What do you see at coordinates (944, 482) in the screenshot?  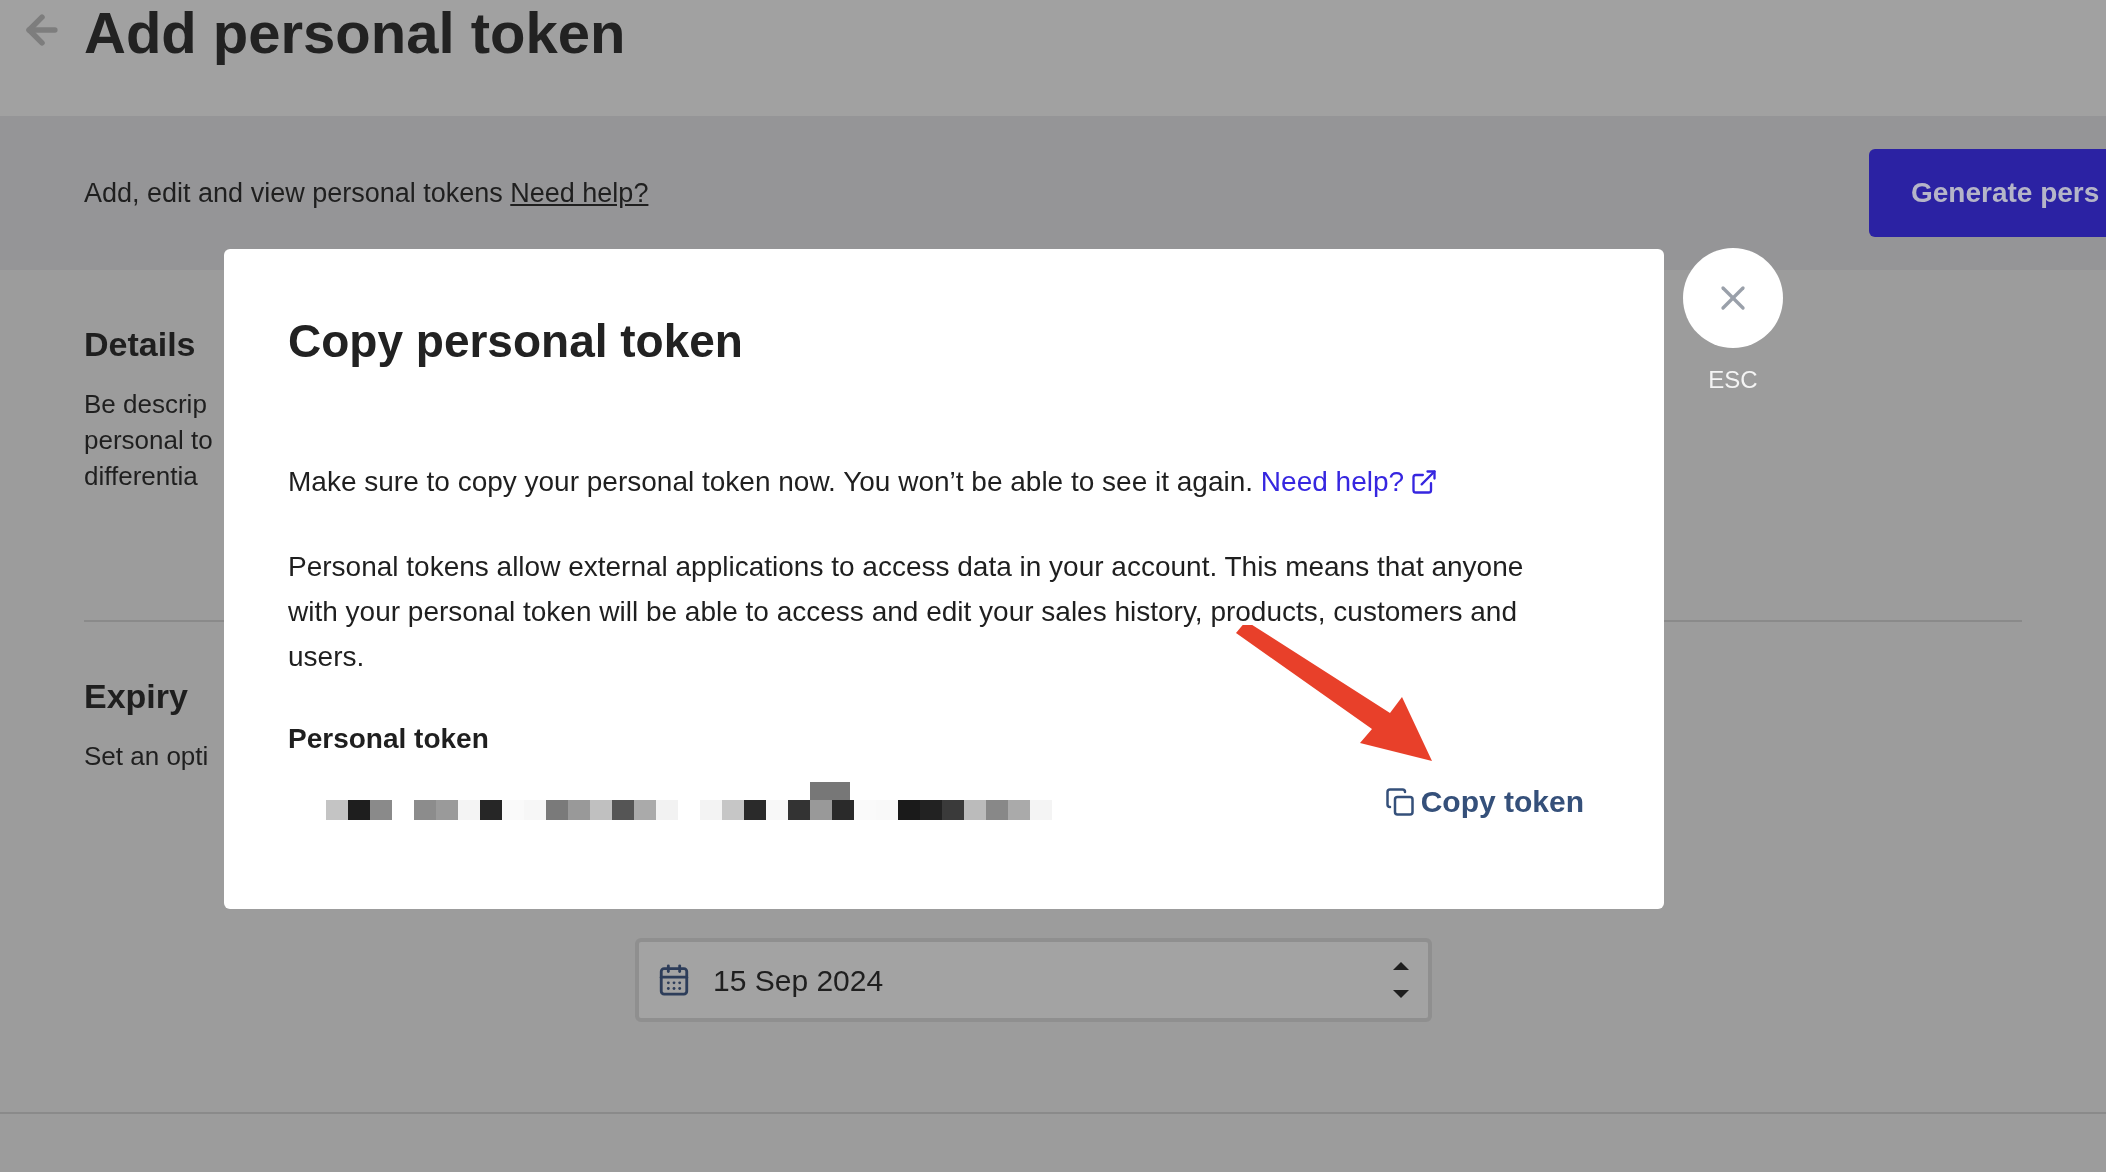 I see `warning-text: Make sure to copy your personal token now. You won’t be able to see it again. Need help?` at bounding box center [944, 482].